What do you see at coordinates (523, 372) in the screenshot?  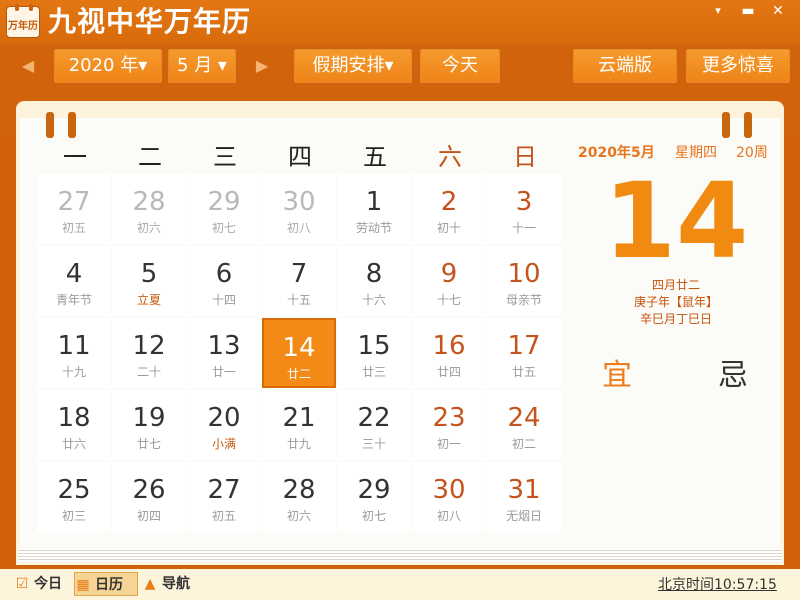 I see `day-lunar-label: 廿五` at bounding box center [523, 372].